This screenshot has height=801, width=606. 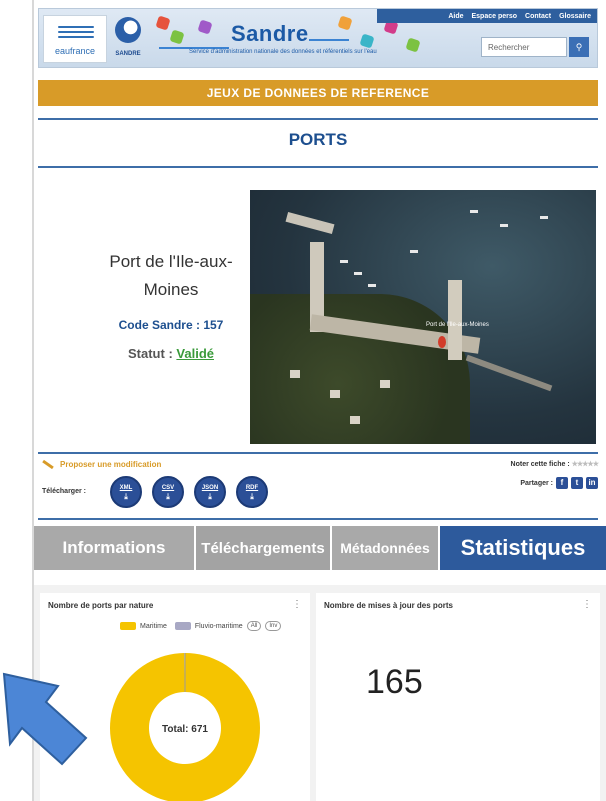 What do you see at coordinates (263, 548) in the screenshot?
I see `tab-telechargements: Téléchargements` at bounding box center [263, 548].